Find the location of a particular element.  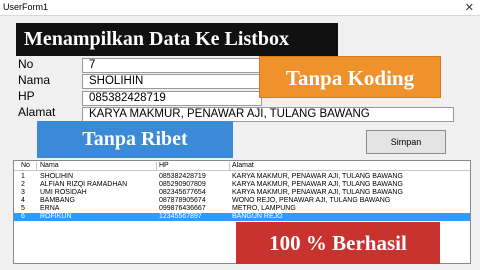

cell-nama: BAMBANG is located at coordinates (58, 200).